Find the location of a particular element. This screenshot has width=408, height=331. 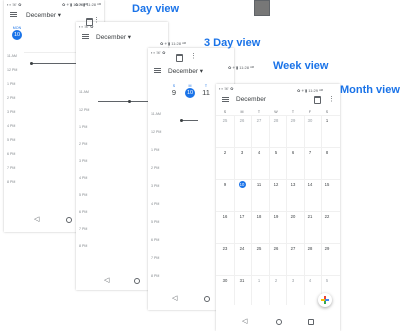

month-day-cell: 9 is located at coordinates (225, 184).